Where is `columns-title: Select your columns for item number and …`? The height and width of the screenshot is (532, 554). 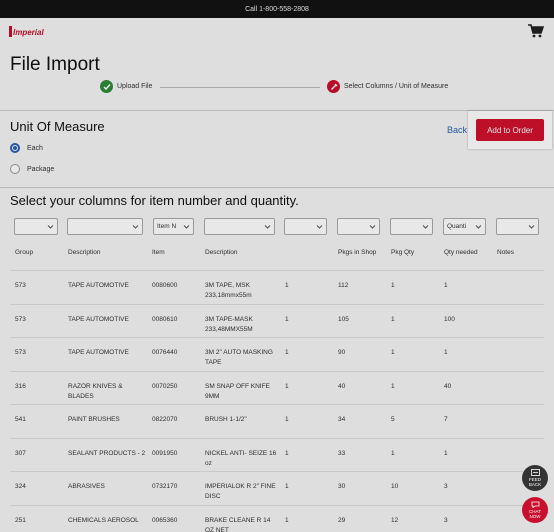
columns-title: Select your columns for item number and … is located at coordinates (154, 200).